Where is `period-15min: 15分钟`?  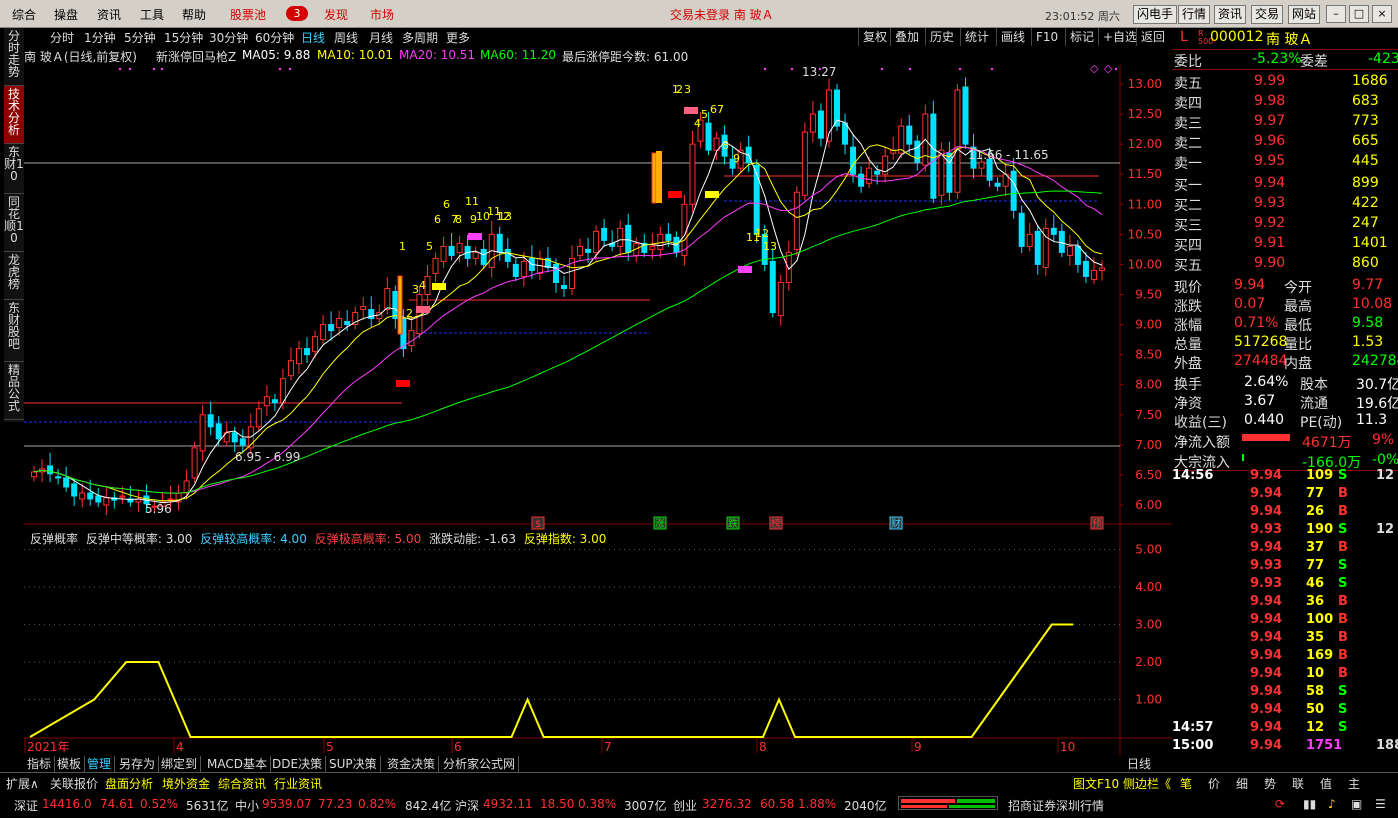 period-15min: 15分钟 is located at coordinates (183, 37).